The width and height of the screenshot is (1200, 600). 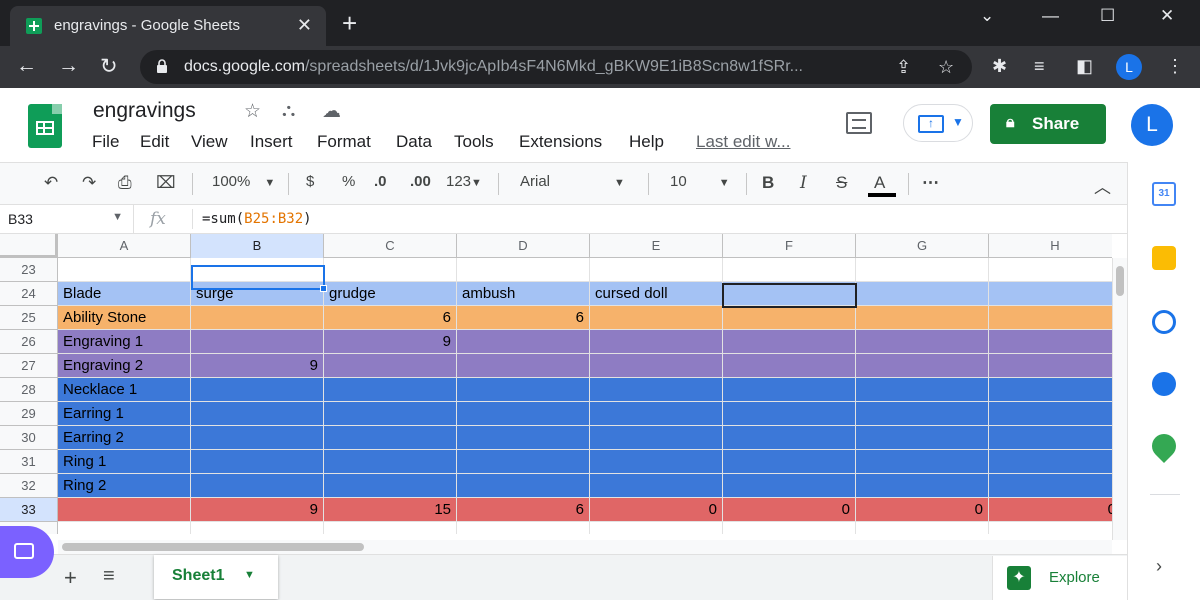 What do you see at coordinates (656, 528) in the screenshot?
I see `cell-e34` at bounding box center [656, 528].